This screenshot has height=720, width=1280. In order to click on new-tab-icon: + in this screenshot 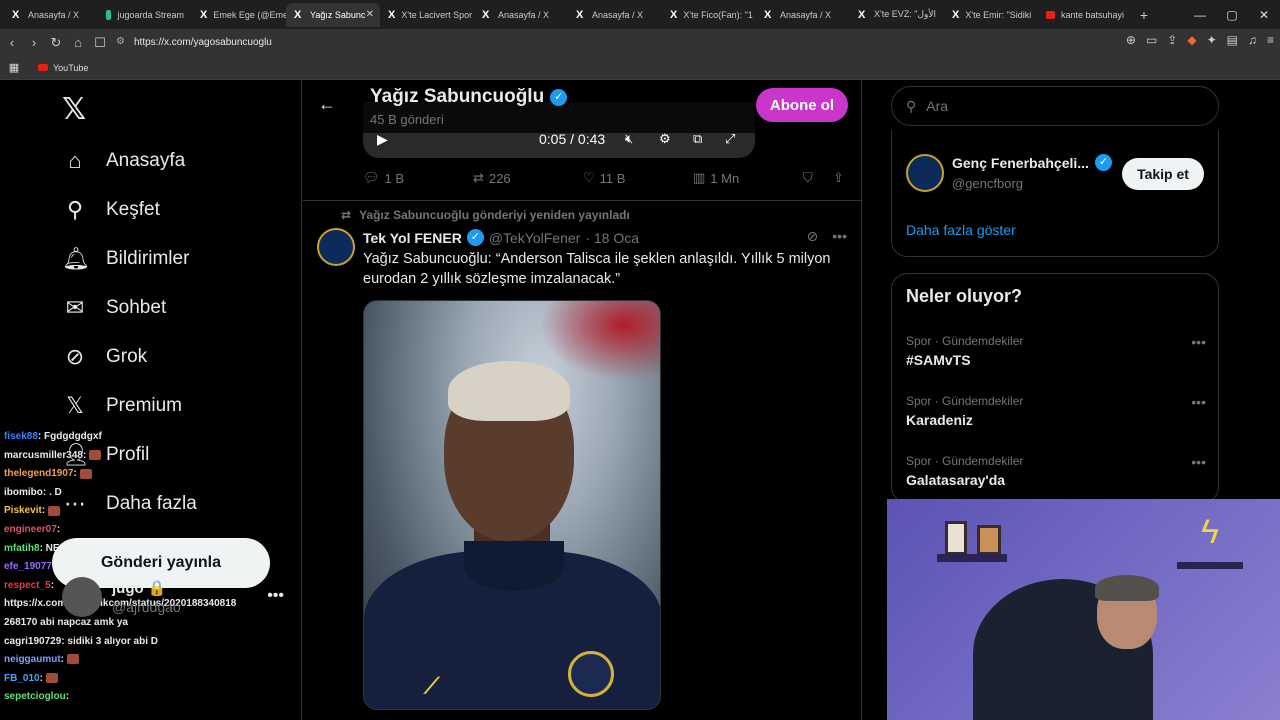, I will do `click(1144, 15)`.